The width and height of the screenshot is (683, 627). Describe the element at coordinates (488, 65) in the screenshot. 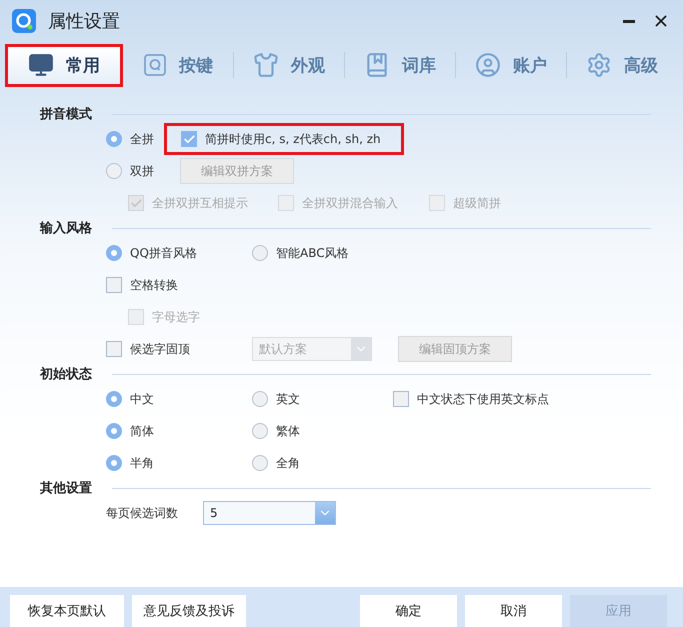

I see `user-icon` at that location.